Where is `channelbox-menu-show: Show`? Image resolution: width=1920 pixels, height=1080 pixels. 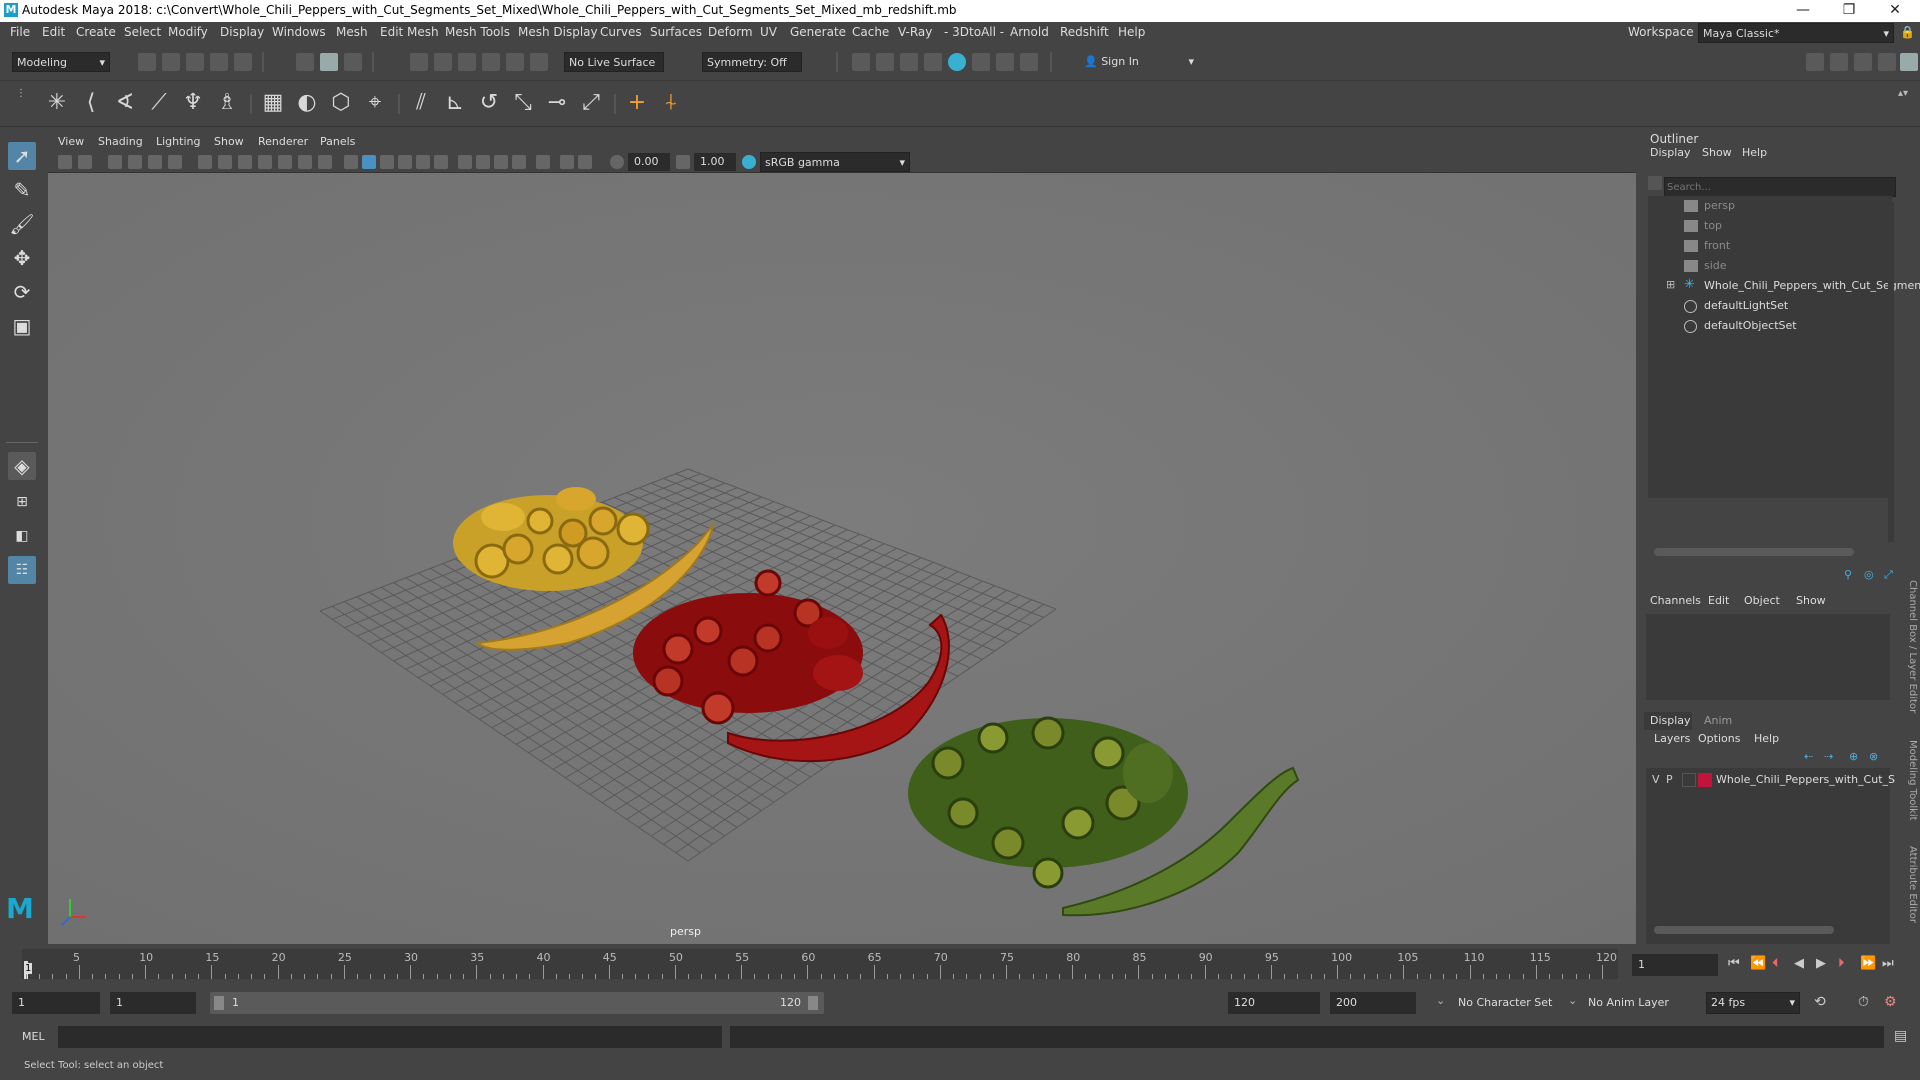 channelbox-menu-show: Show is located at coordinates (1811, 600).